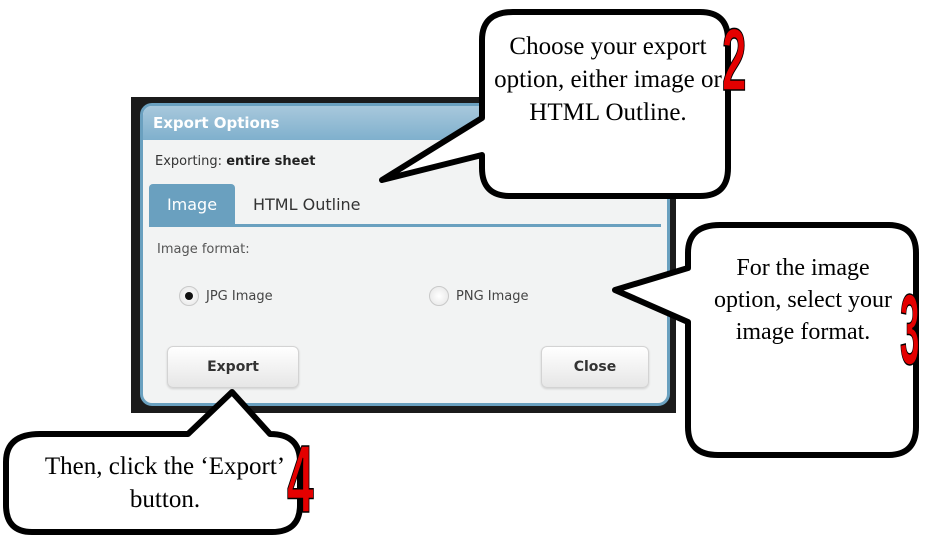 Image resolution: width=933 pixels, height=539 pixels. What do you see at coordinates (734, 59) in the screenshot?
I see `step-number-2: 2` at bounding box center [734, 59].